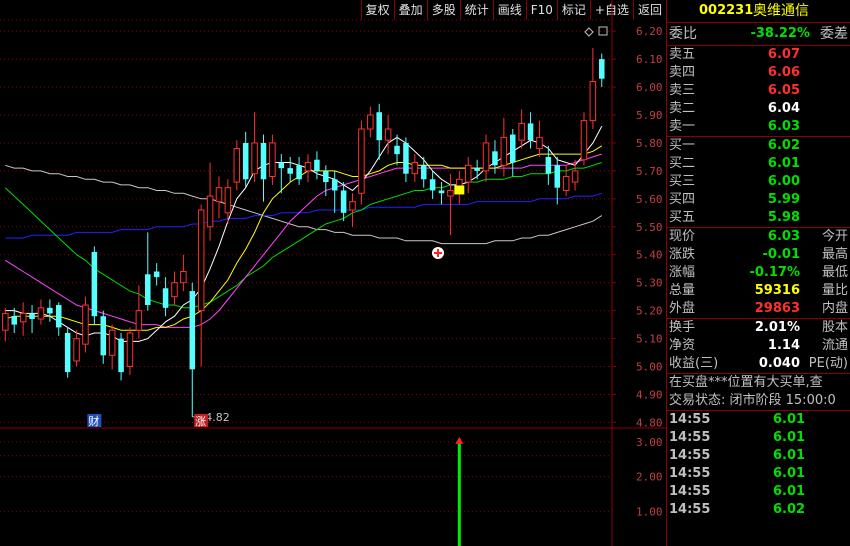 Image resolution: width=850 pixels, height=546 pixels. Describe the element at coordinates (789, 509) in the screenshot. I see `tick-price: 6.02` at that location.